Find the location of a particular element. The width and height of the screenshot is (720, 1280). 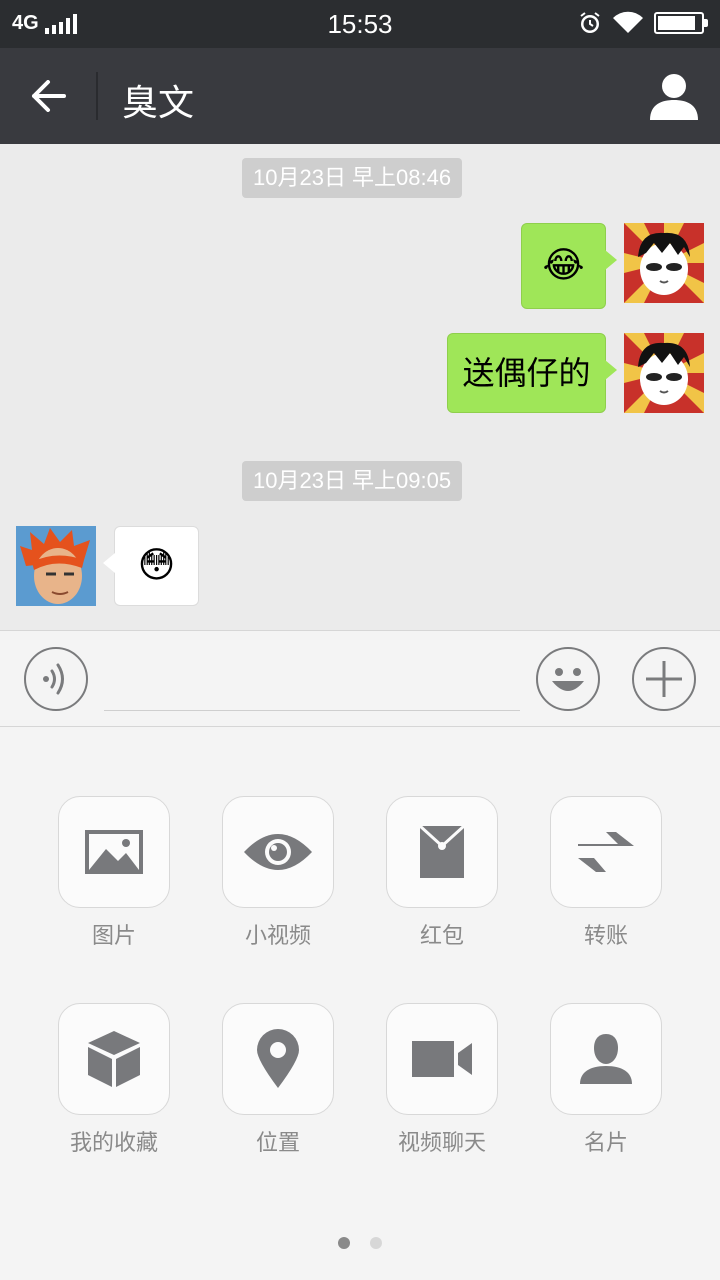

contact-card-icon is located at coordinates (606, 1059).